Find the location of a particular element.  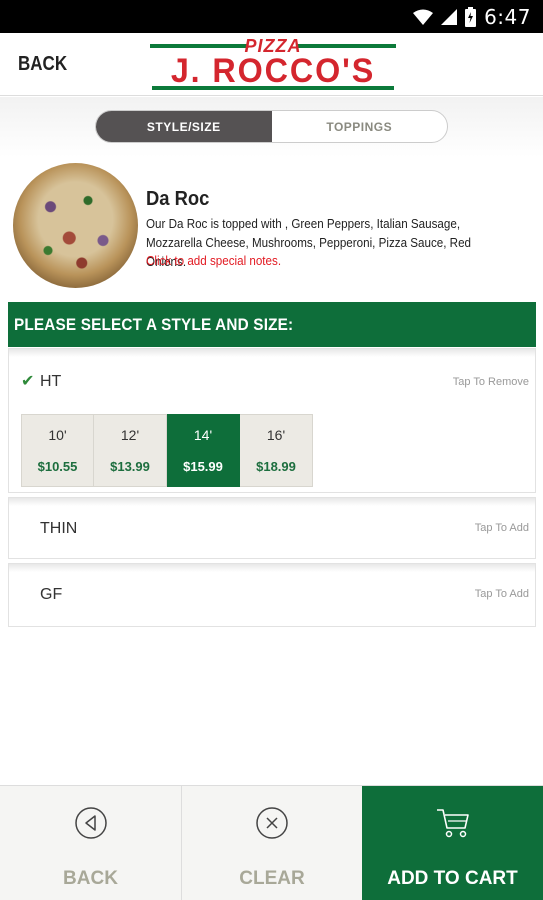

style-option-thin: THIN Tap To Add is located at coordinates (272, 528).